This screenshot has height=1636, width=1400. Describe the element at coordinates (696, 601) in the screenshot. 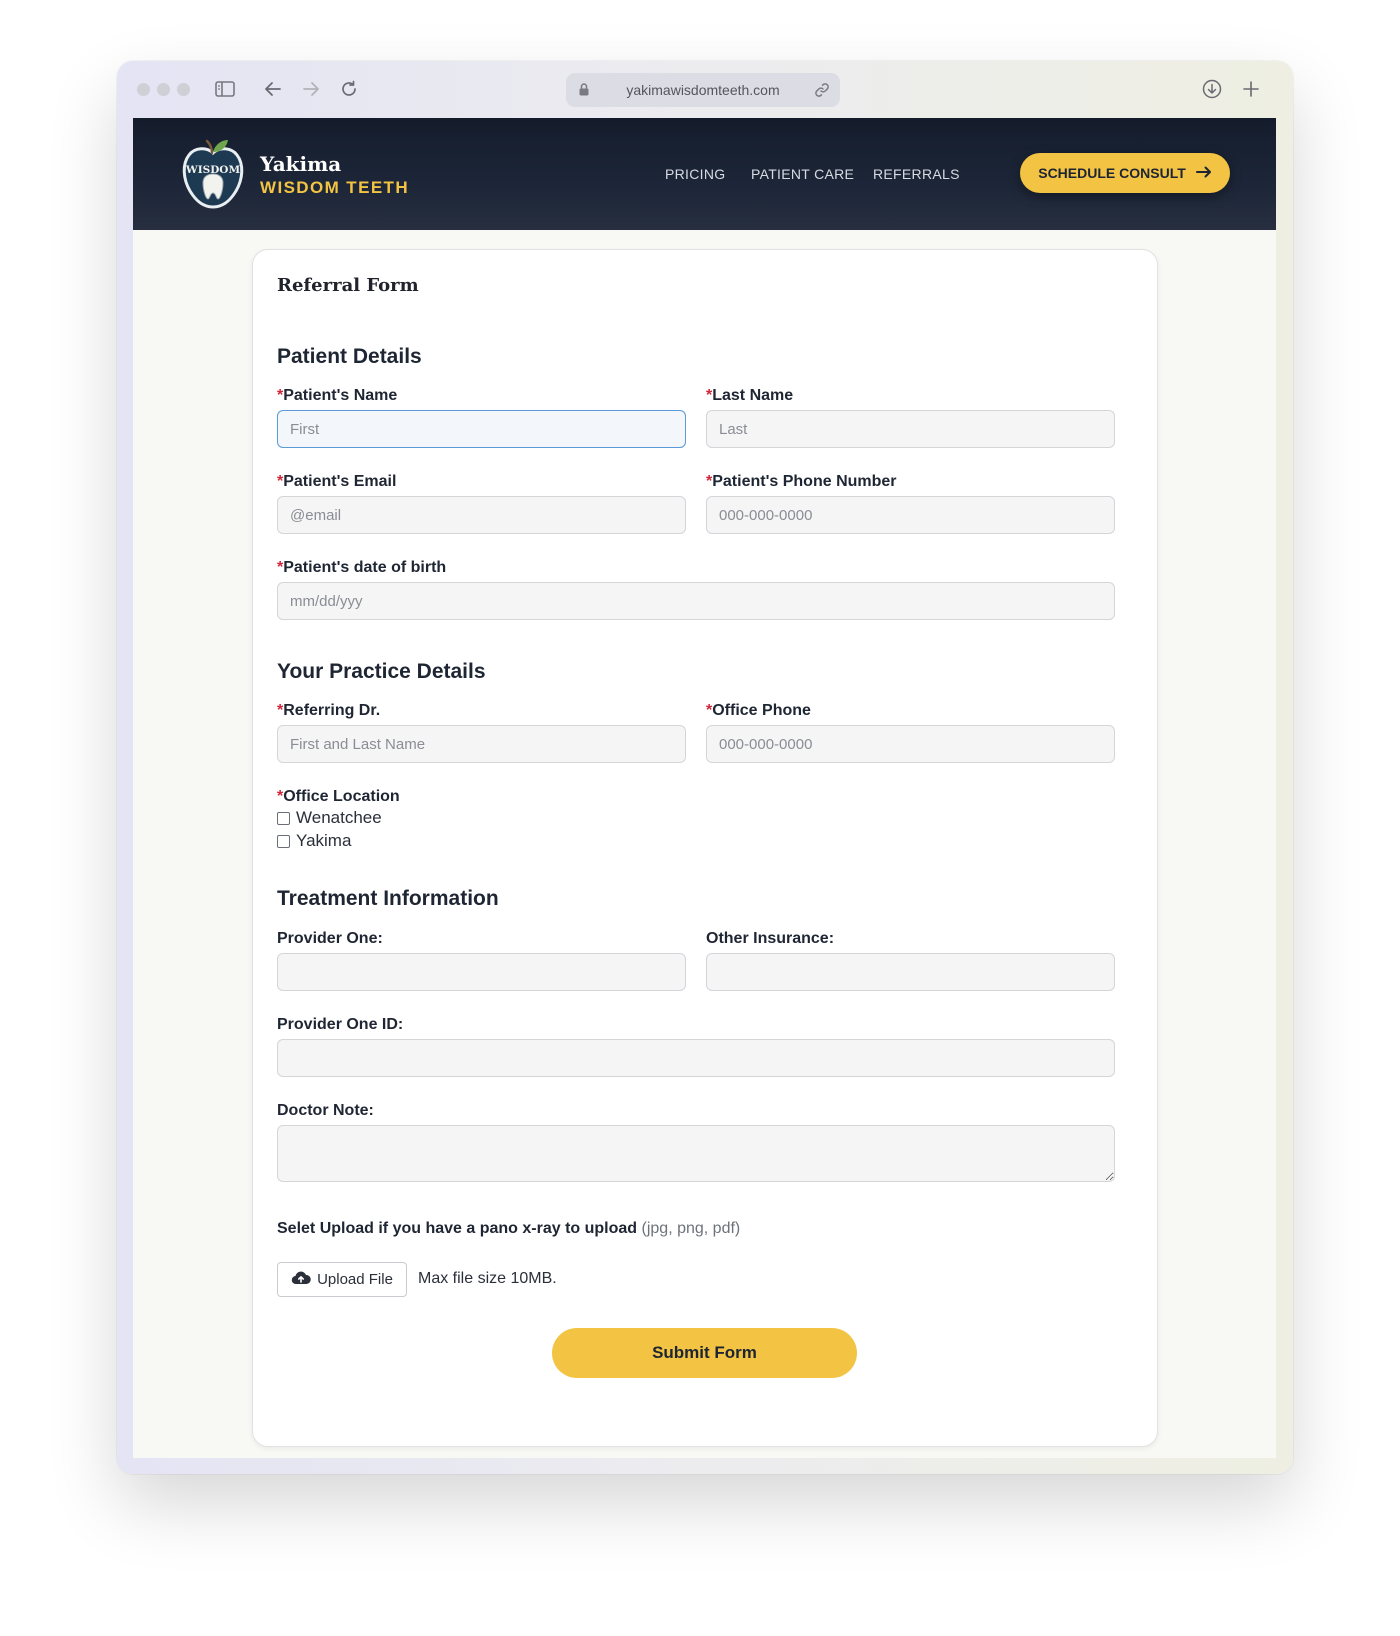

I see `dob-input` at that location.